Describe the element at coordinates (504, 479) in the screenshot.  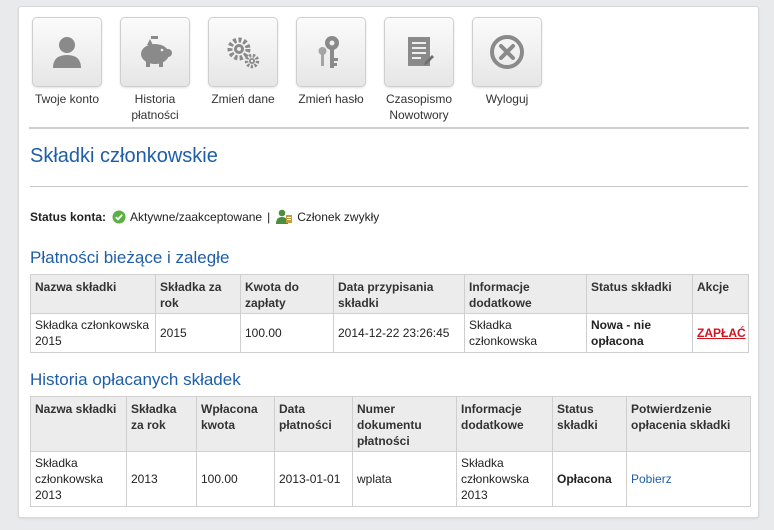
I see `cell-info: Składka członkowska 2013` at that location.